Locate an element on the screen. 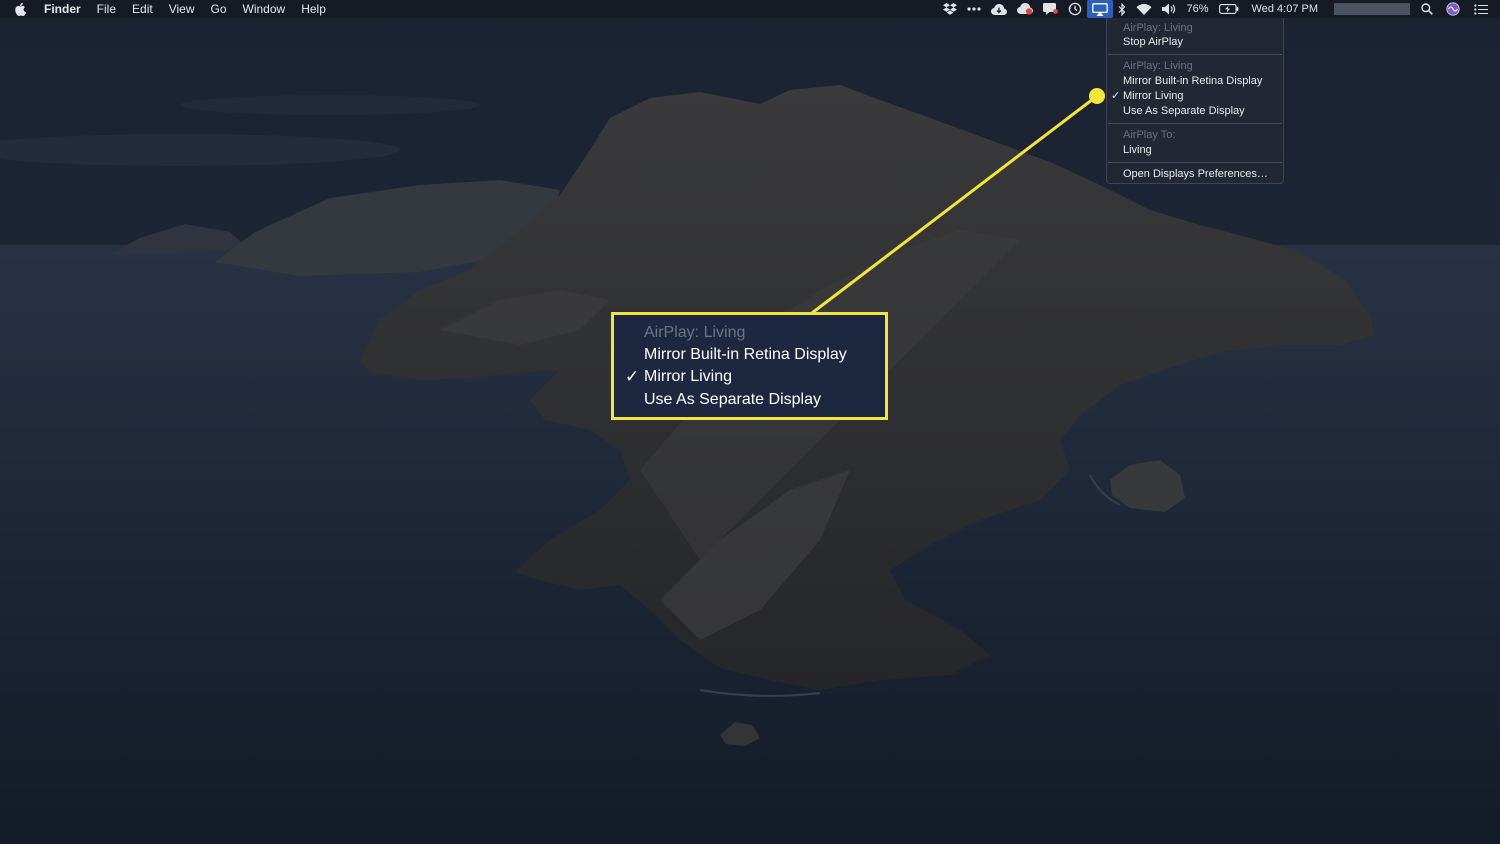  apple-logo-icon is located at coordinates (21, 9).